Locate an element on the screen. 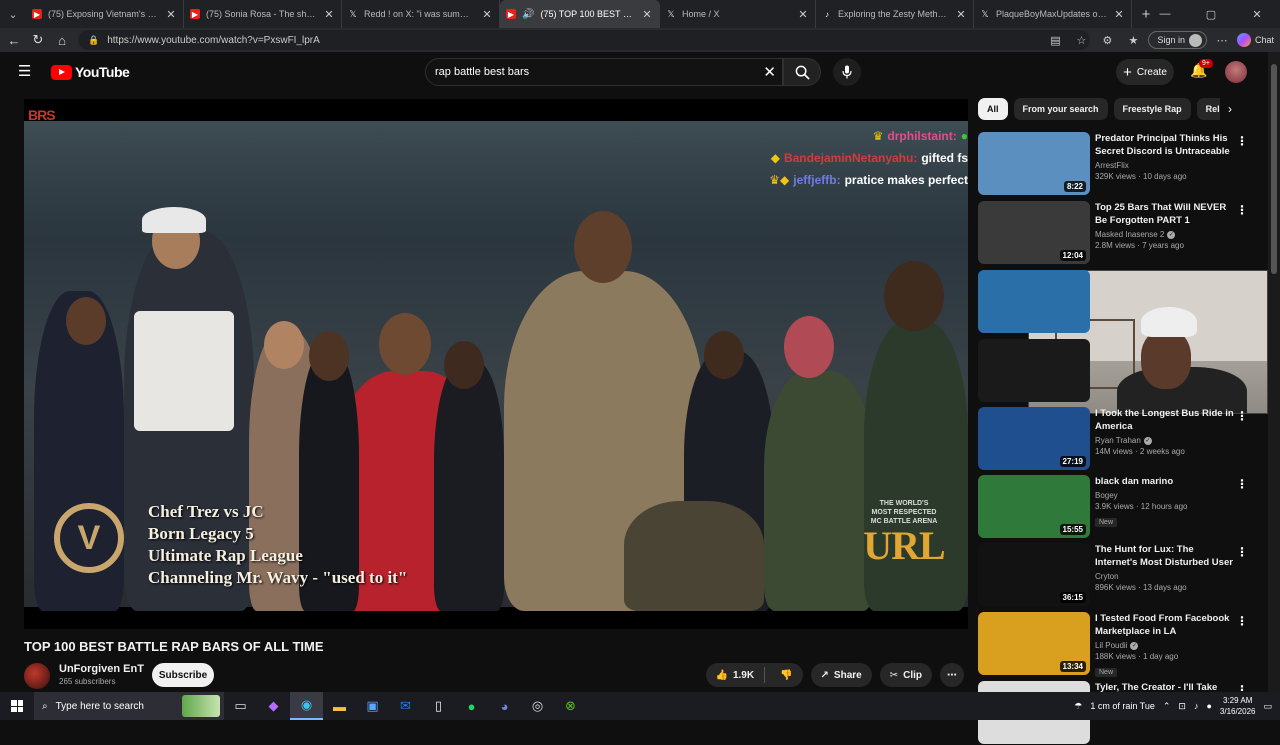  page-scrollbar is located at coordinates (1274, 372).